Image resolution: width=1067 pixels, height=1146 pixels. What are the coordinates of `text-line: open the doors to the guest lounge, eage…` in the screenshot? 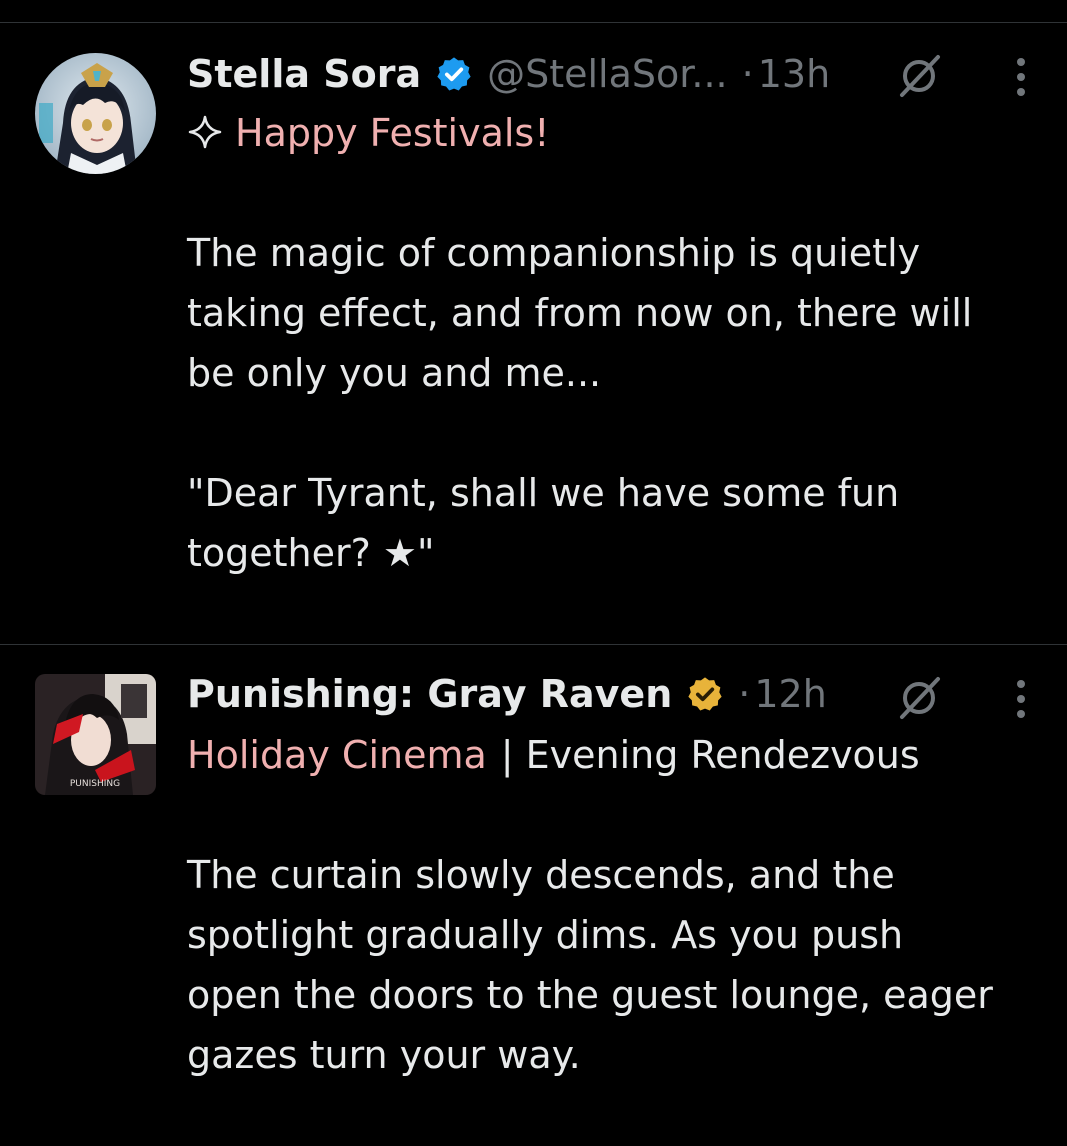 It's located at (590, 995).